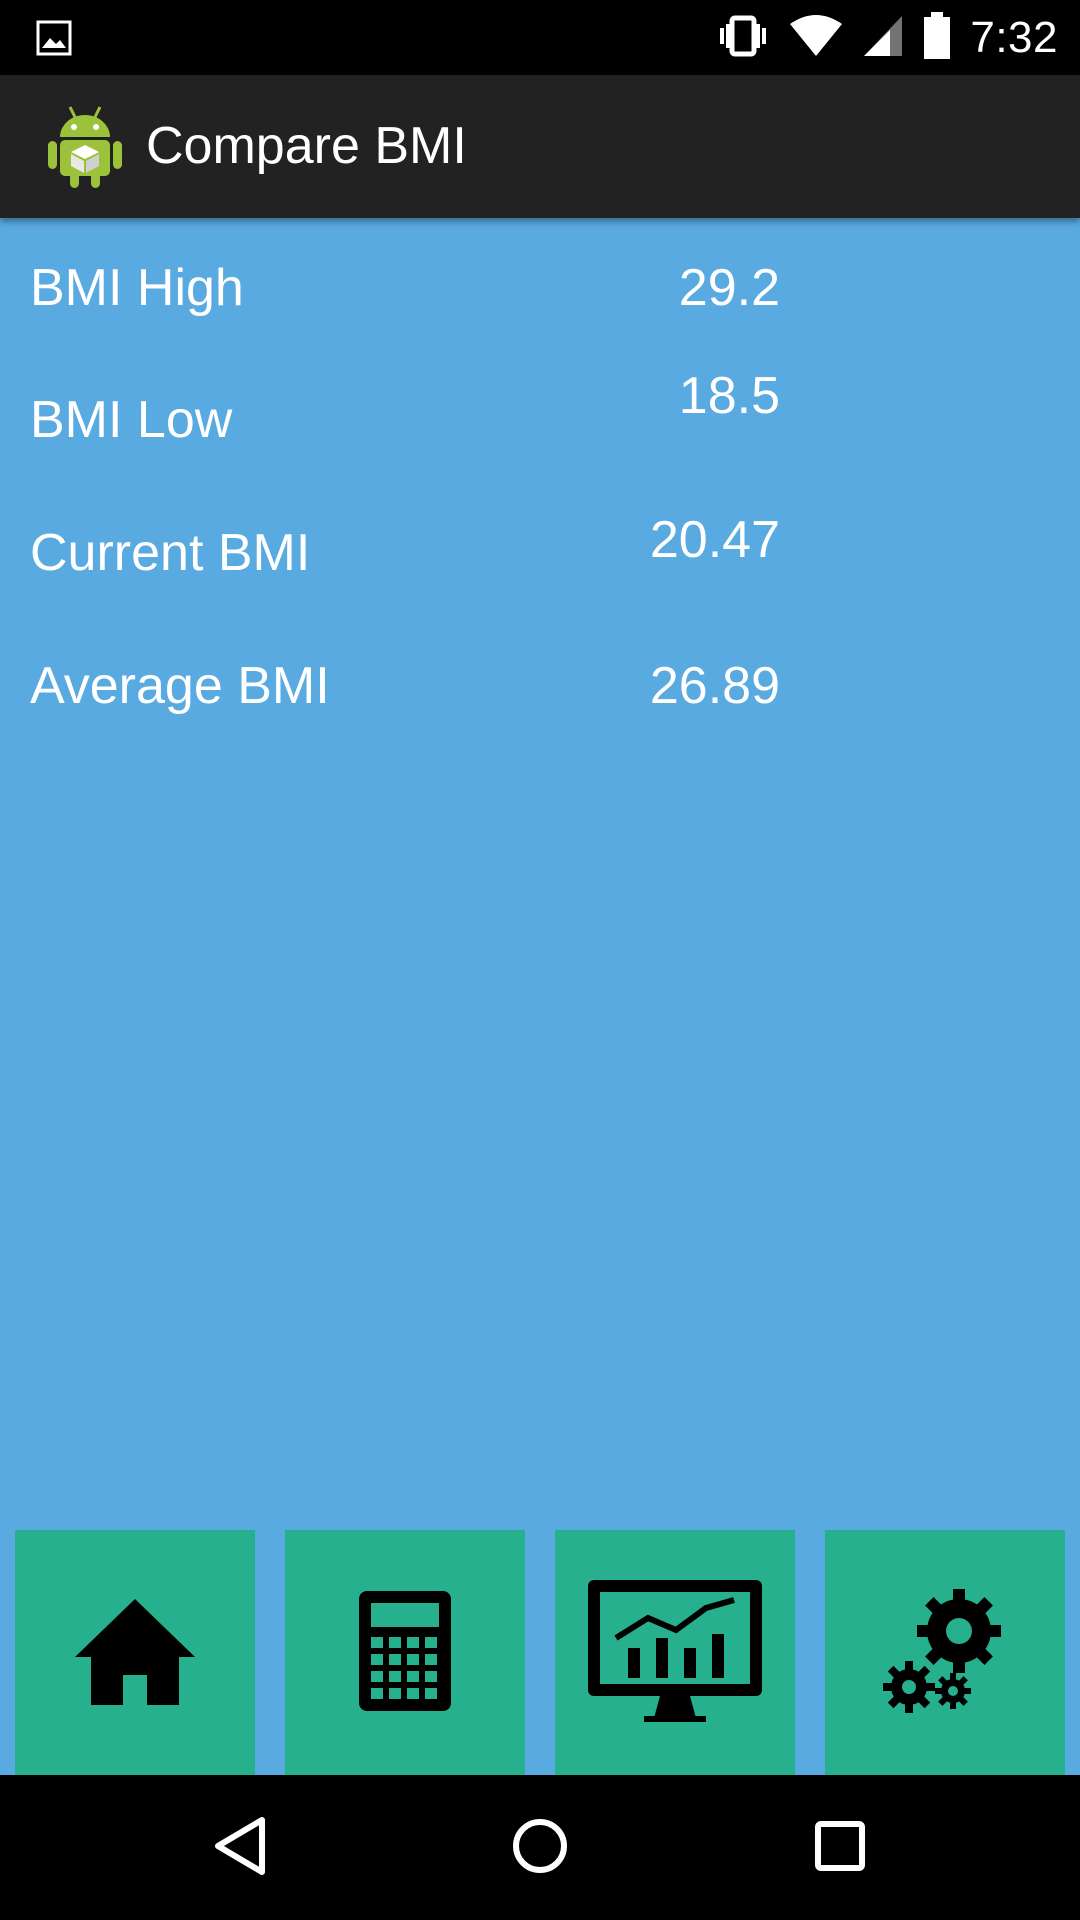  What do you see at coordinates (54, 40) in the screenshot?
I see `image-notification-icon` at bounding box center [54, 40].